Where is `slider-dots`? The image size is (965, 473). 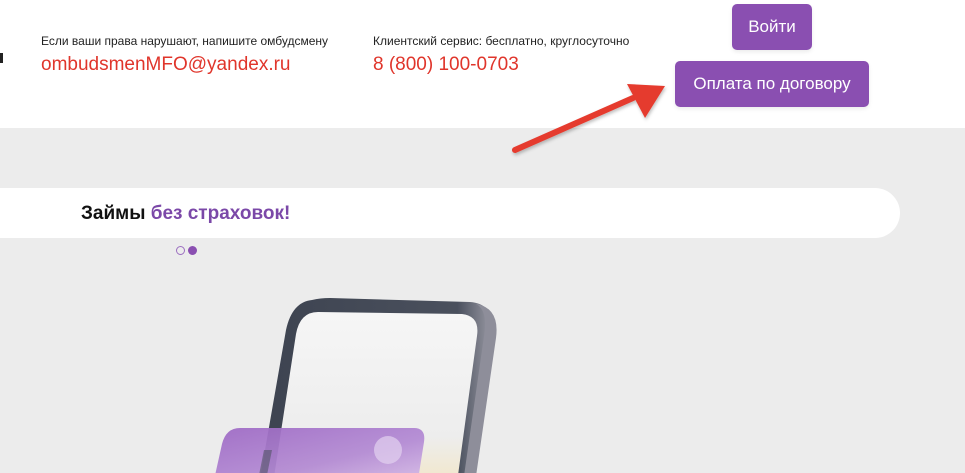
slider-dots is located at coordinates (186, 250).